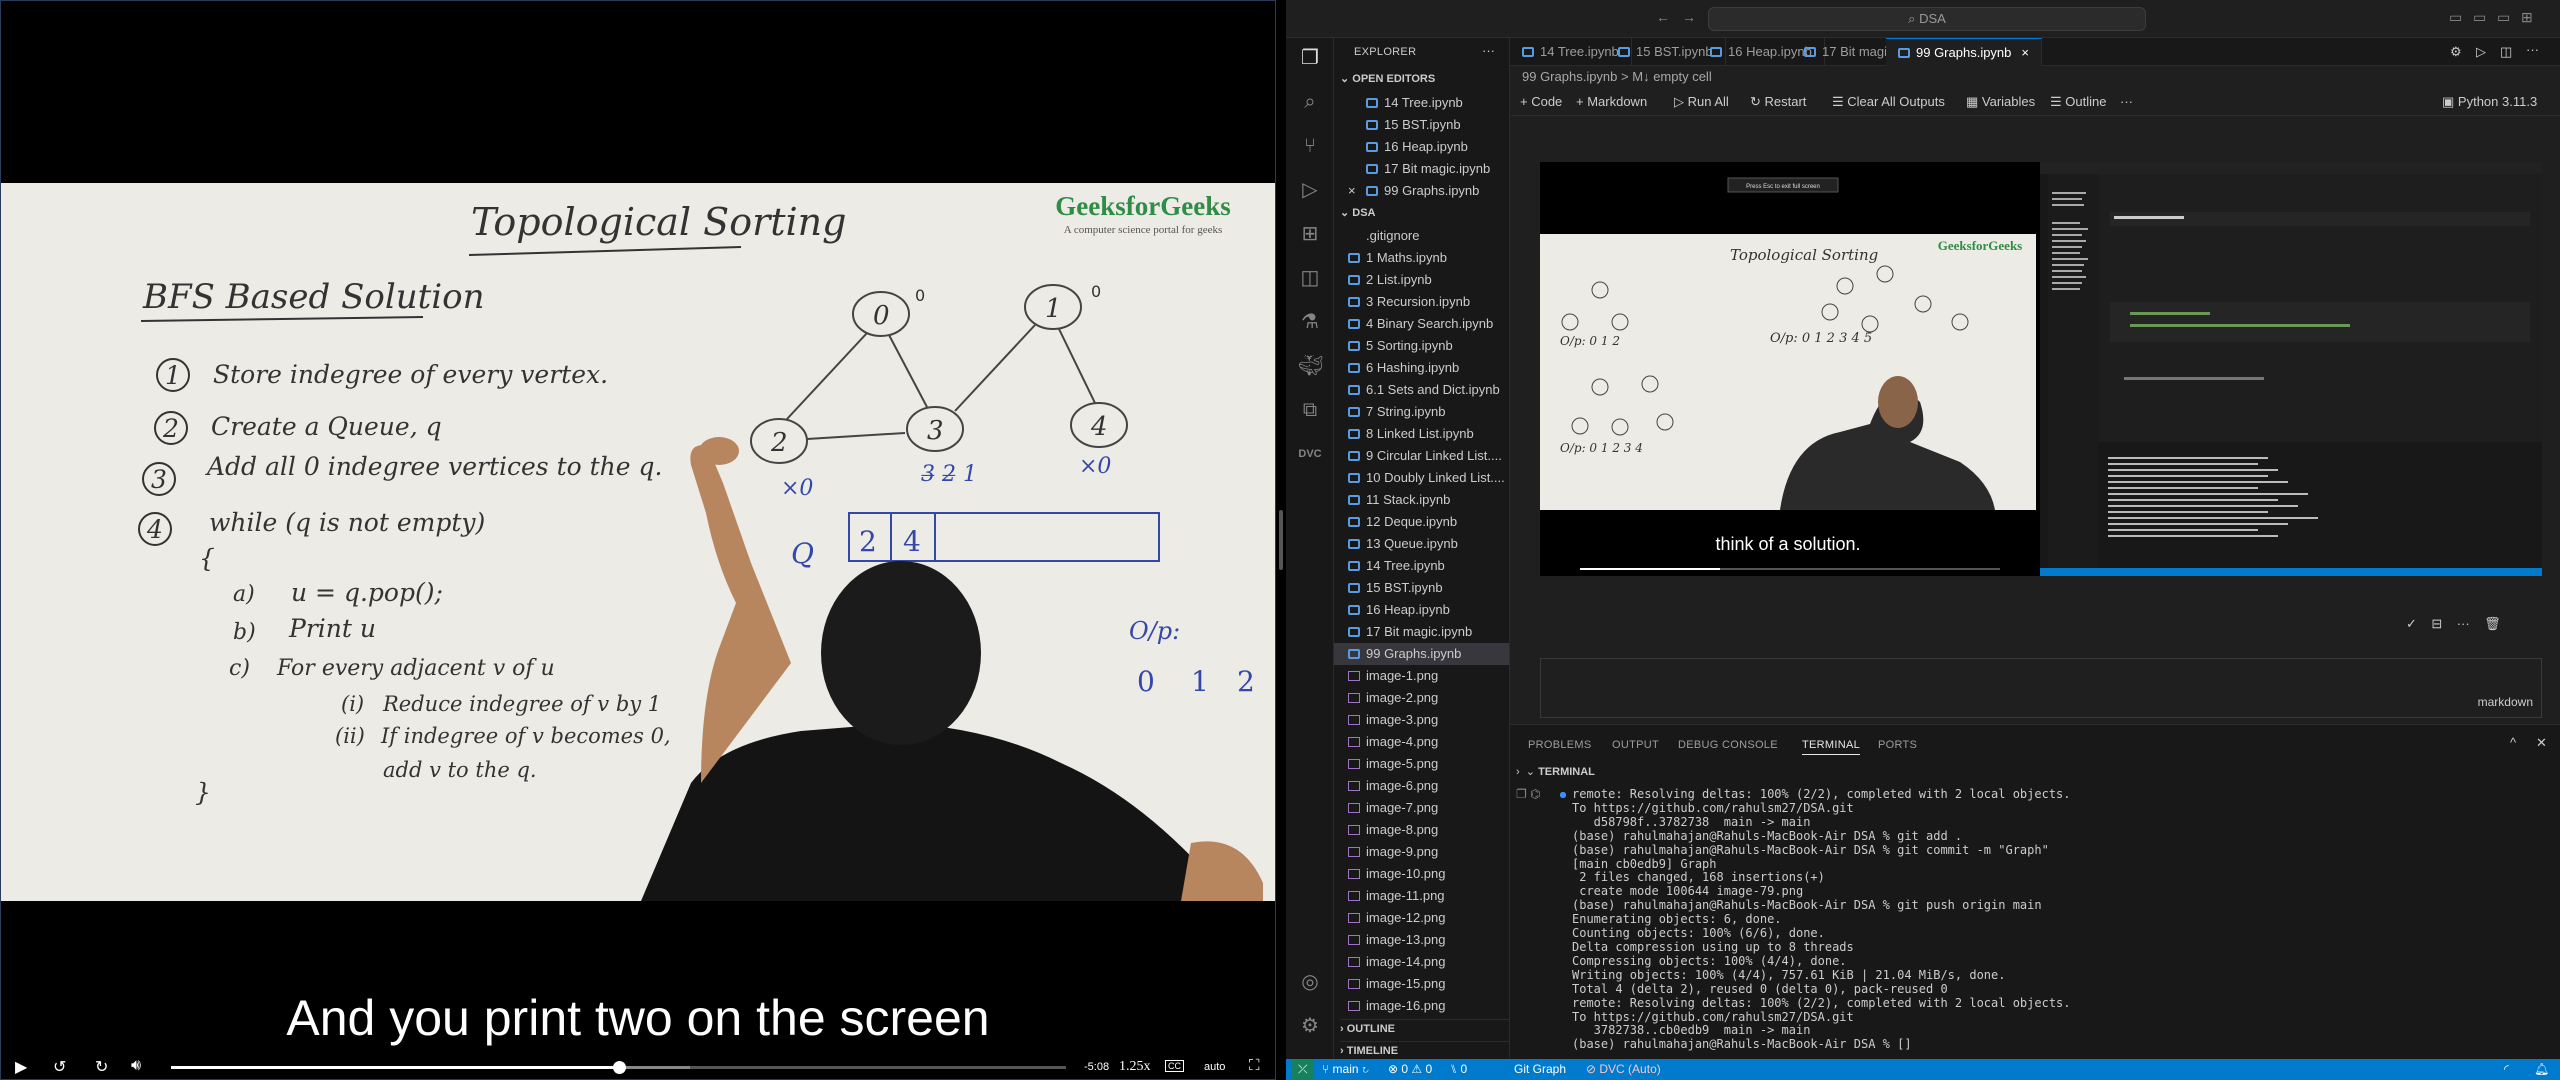 The width and height of the screenshot is (2560, 1080). I want to click on file-item: image-15.png, so click(1421, 984).